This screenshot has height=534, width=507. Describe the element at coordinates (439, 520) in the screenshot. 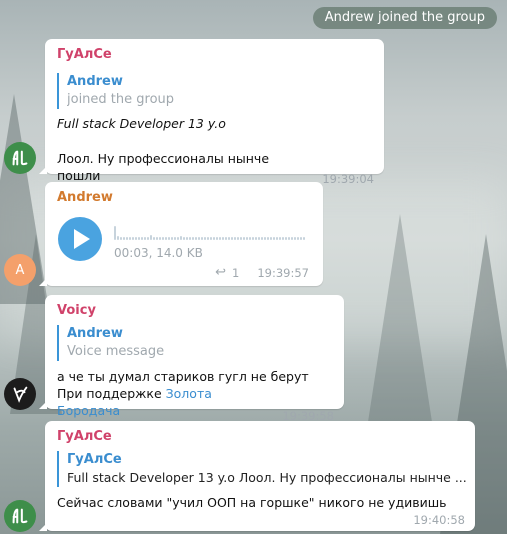

I see `message-time: 19:40:58` at that location.